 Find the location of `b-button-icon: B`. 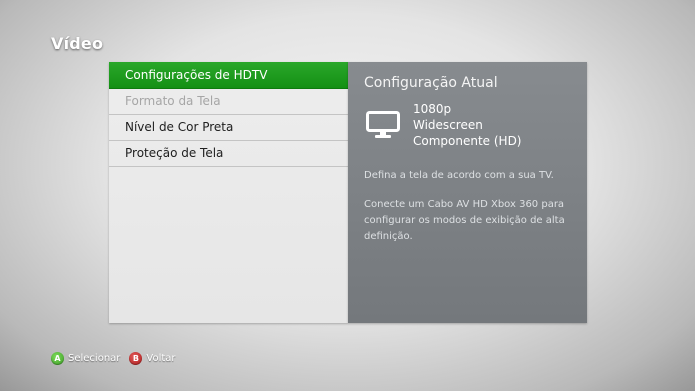

b-button-icon: B is located at coordinates (136, 358).